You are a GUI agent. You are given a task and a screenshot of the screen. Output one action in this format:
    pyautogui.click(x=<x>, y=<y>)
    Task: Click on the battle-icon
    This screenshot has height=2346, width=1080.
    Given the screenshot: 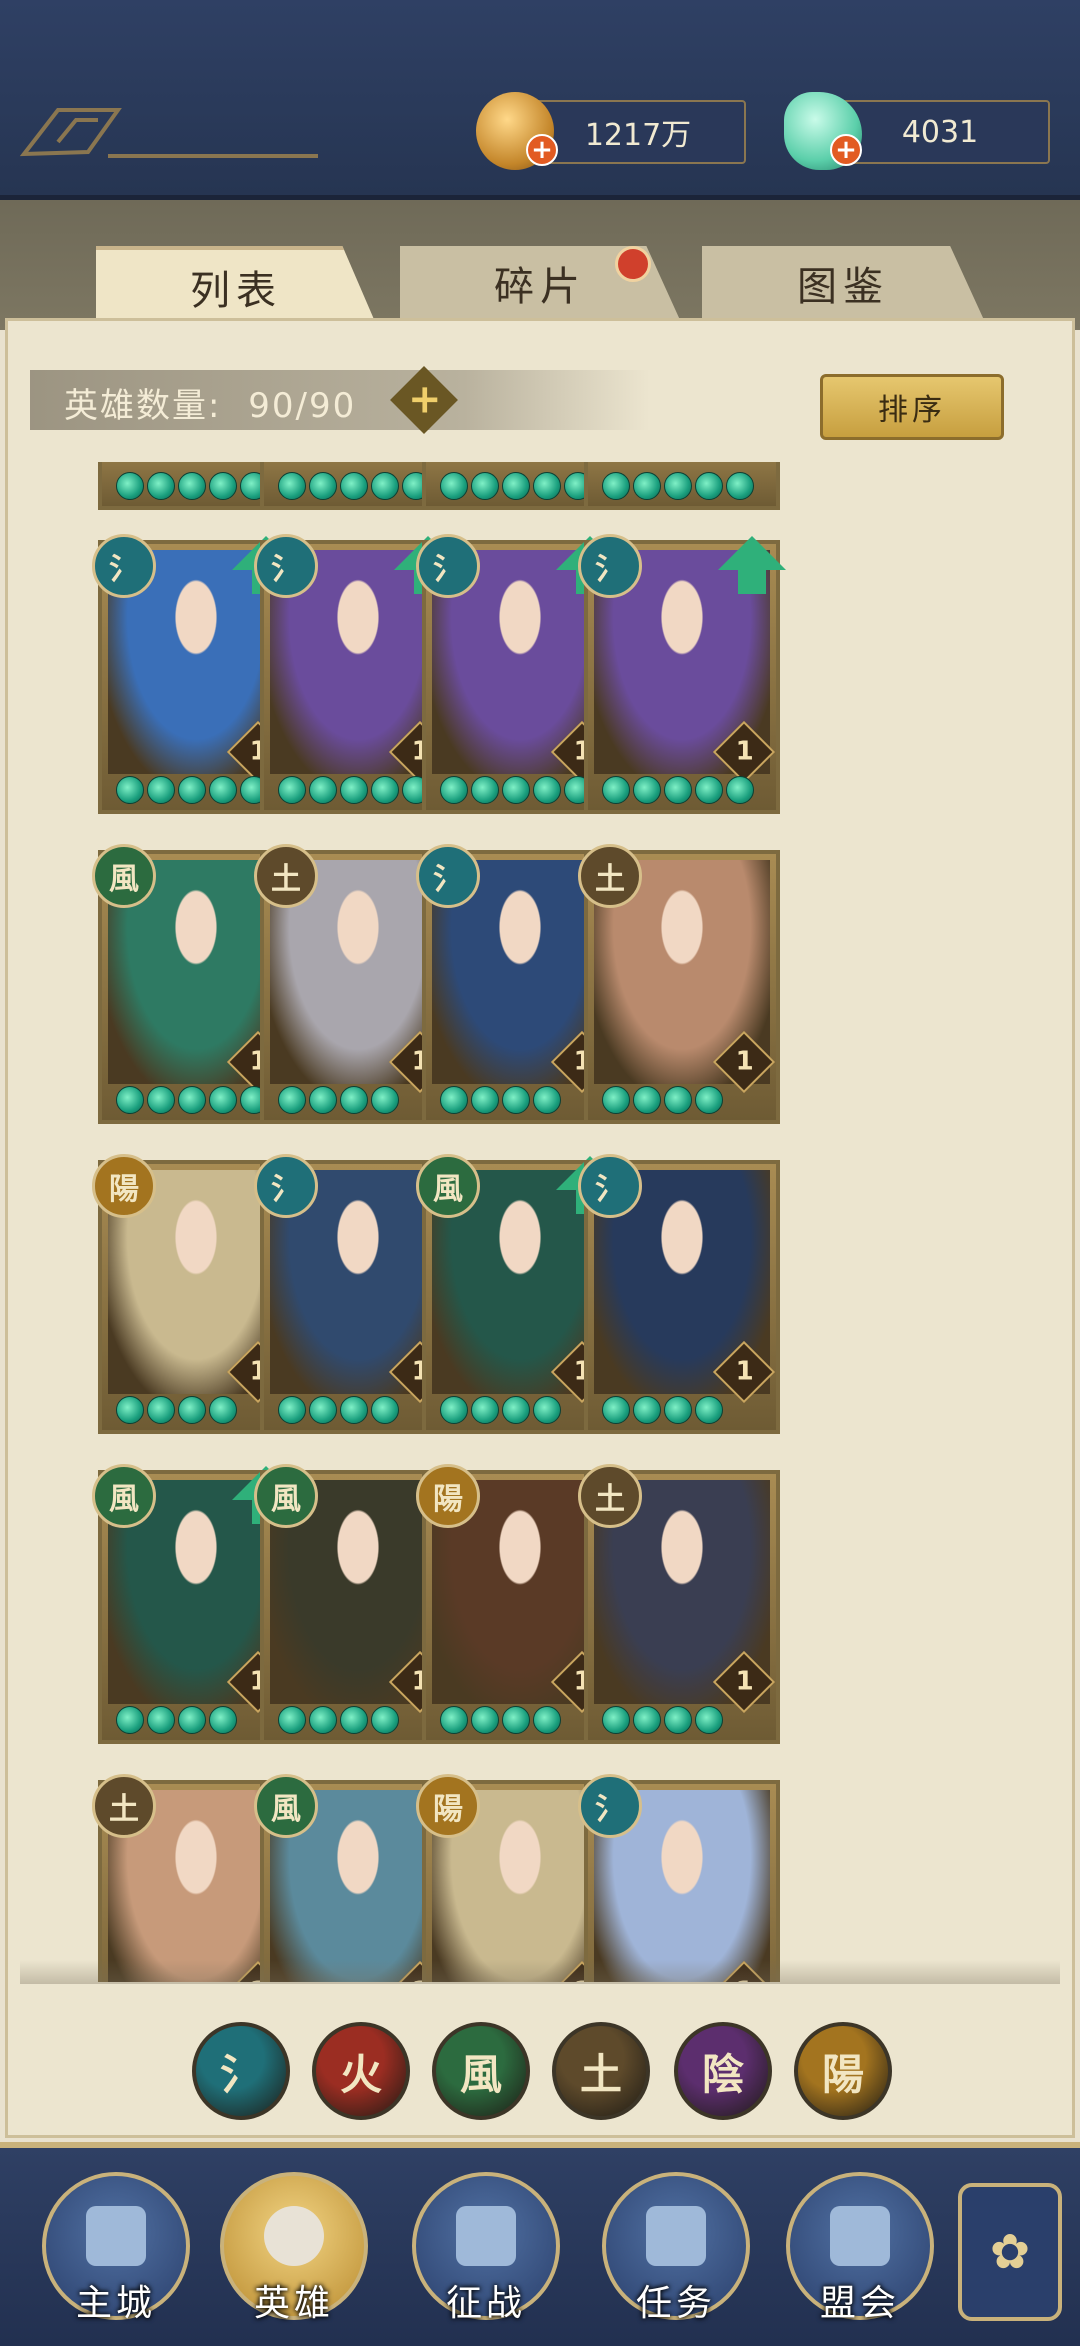 What is the action you would take?
    pyautogui.click(x=486, y=2236)
    